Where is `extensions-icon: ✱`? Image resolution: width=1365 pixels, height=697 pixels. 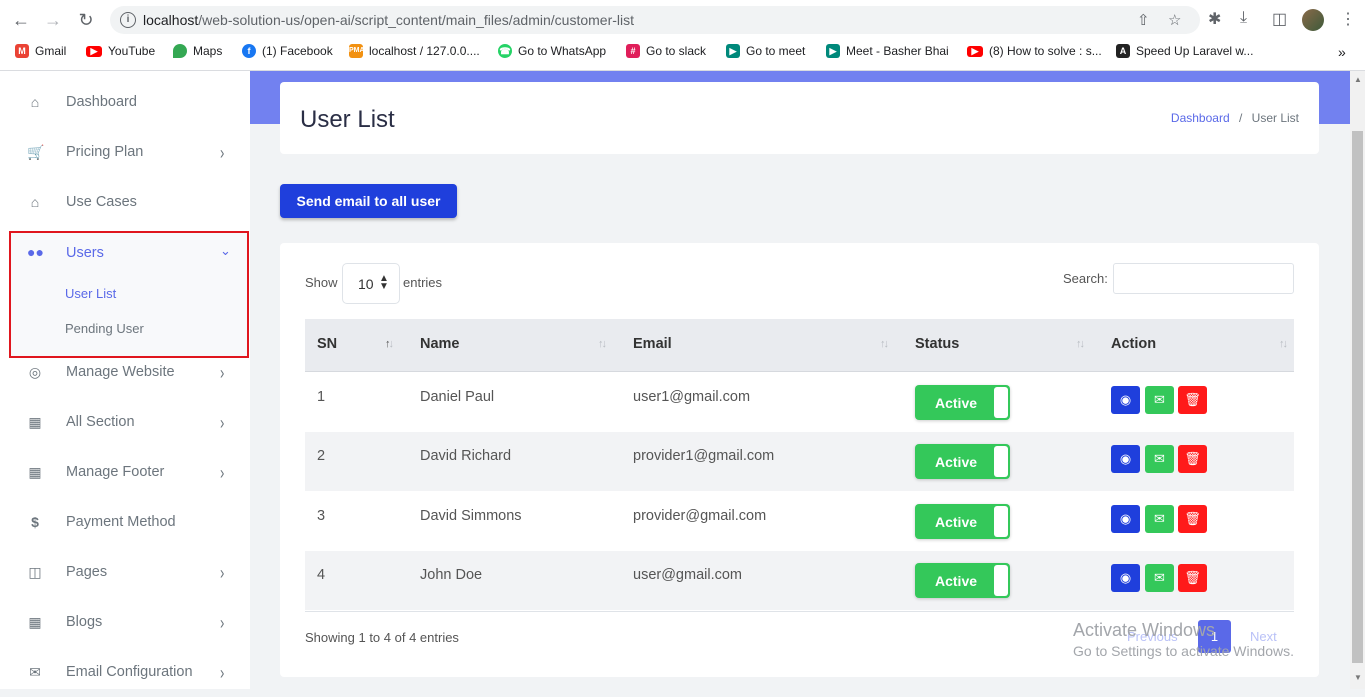 extensions-icon: ✱ is located at coordinates (1214, 19).